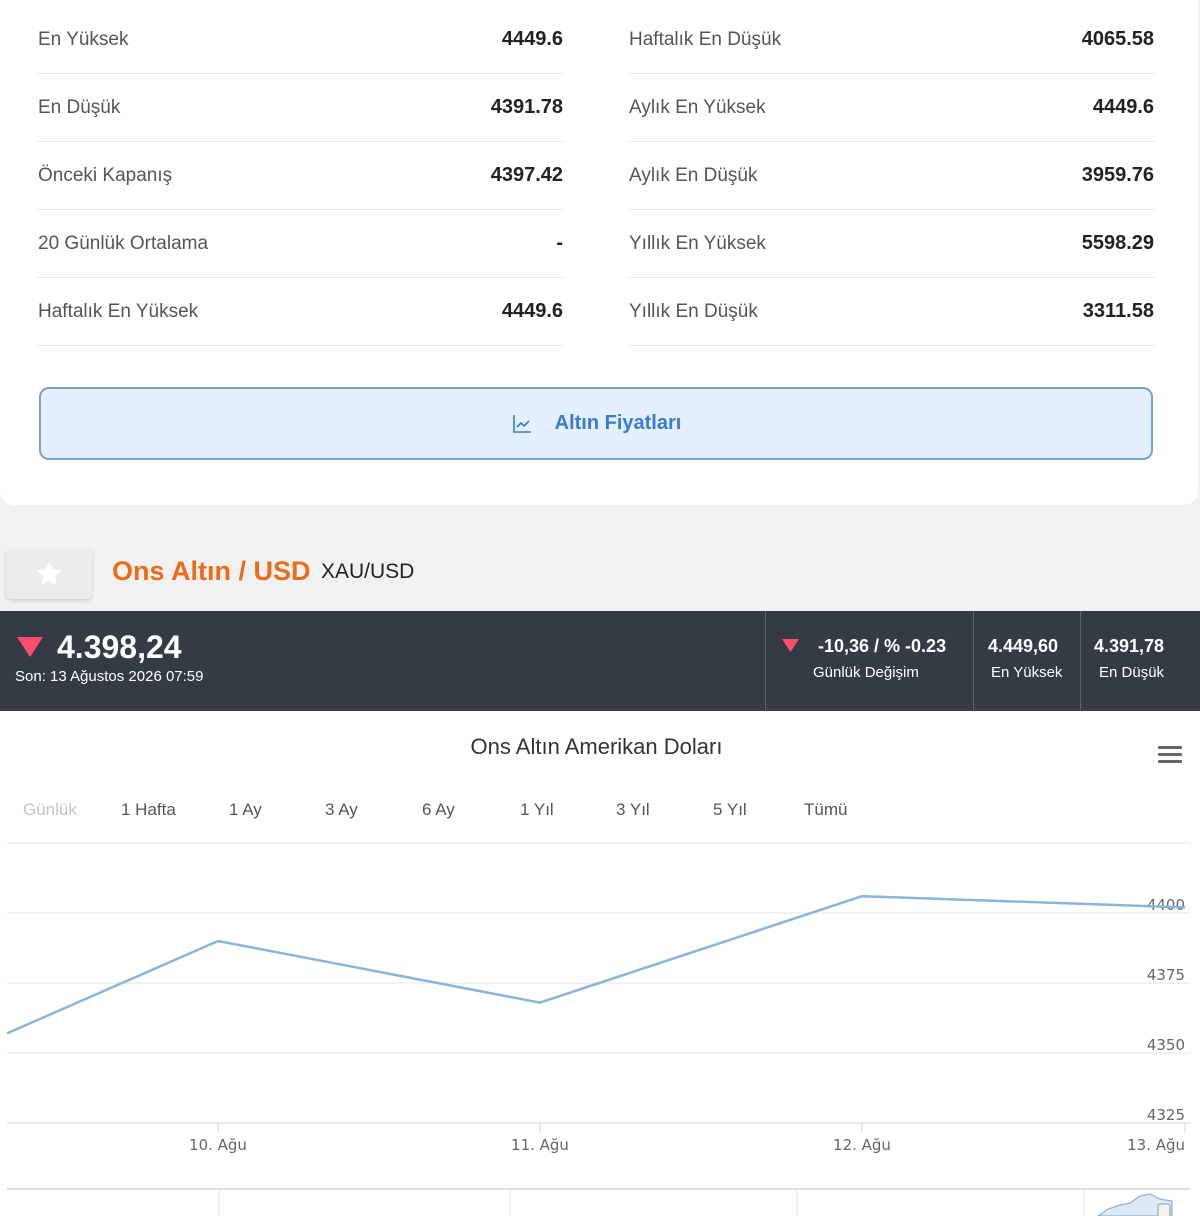 This screenshot has width=1200, height=1216. I want to click on instrument-symbol: XAU/USD, so click(368, 571).